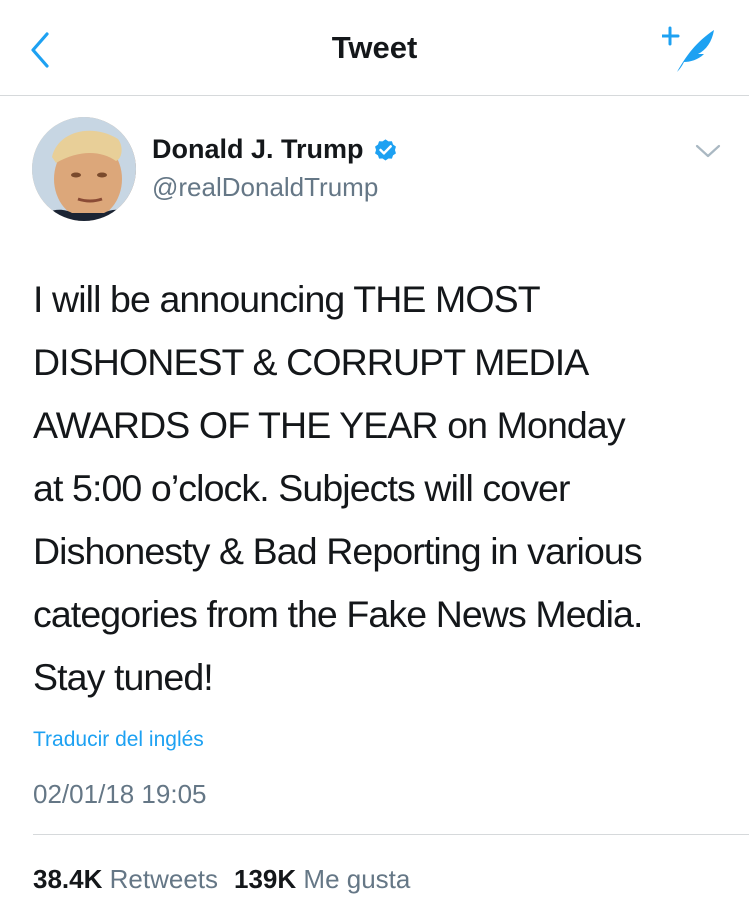  I want to click on likes-count: 139K, so click(265, 879).